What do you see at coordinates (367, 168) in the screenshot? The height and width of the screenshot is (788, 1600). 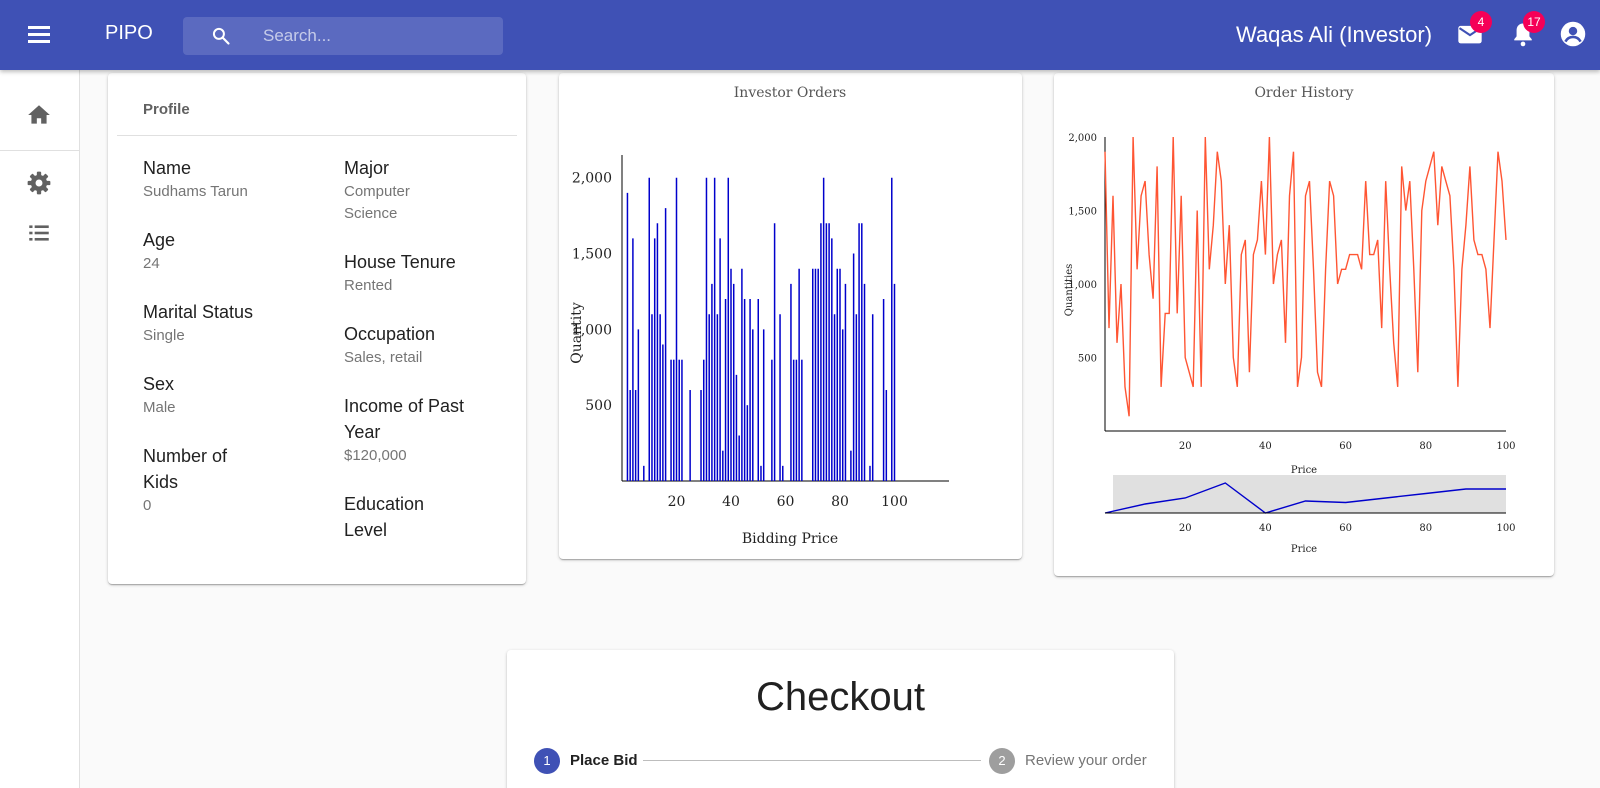 I see `field-label: Major` at bounding box center [367, 168].